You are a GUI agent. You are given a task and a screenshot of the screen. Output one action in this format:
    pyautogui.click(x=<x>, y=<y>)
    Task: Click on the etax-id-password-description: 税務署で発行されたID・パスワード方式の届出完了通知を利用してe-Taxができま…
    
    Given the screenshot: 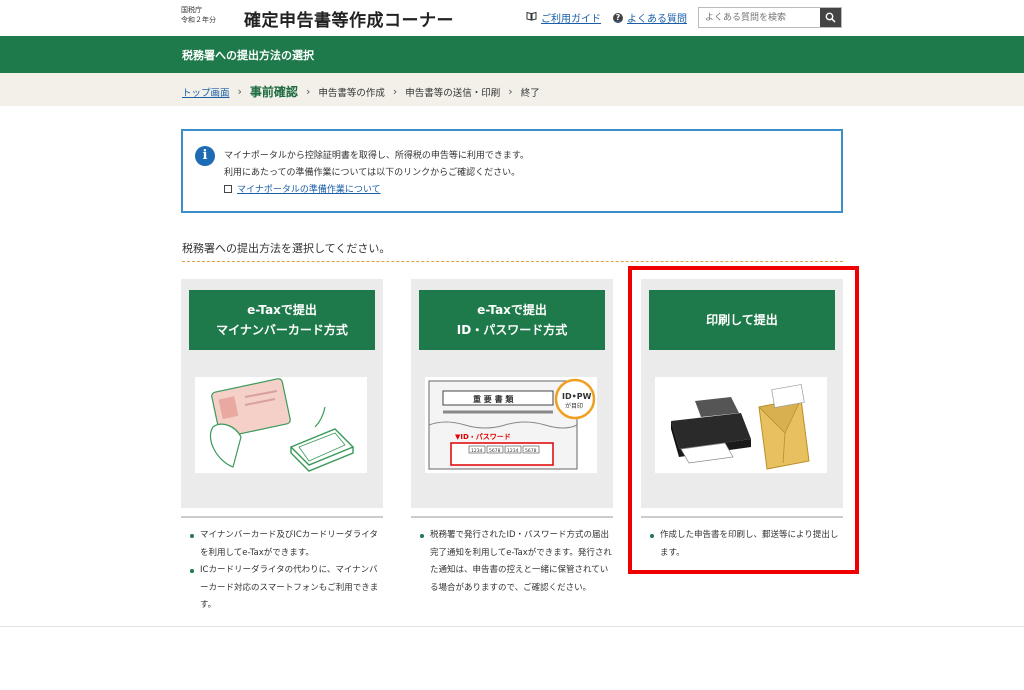 What is the action you would take?
    pyautogui.click(x=515, y=562)
    